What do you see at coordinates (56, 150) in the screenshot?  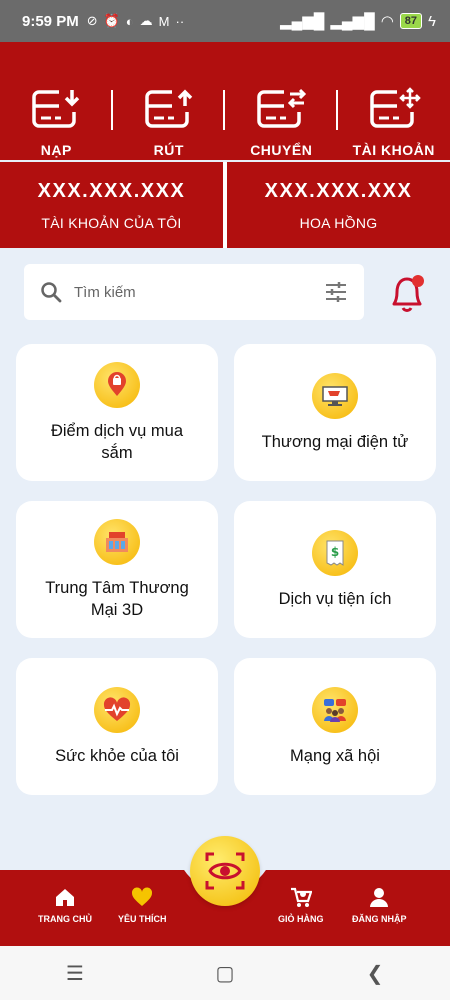 I see `deposit-label: NẠP` at bounding box center [56, 150].